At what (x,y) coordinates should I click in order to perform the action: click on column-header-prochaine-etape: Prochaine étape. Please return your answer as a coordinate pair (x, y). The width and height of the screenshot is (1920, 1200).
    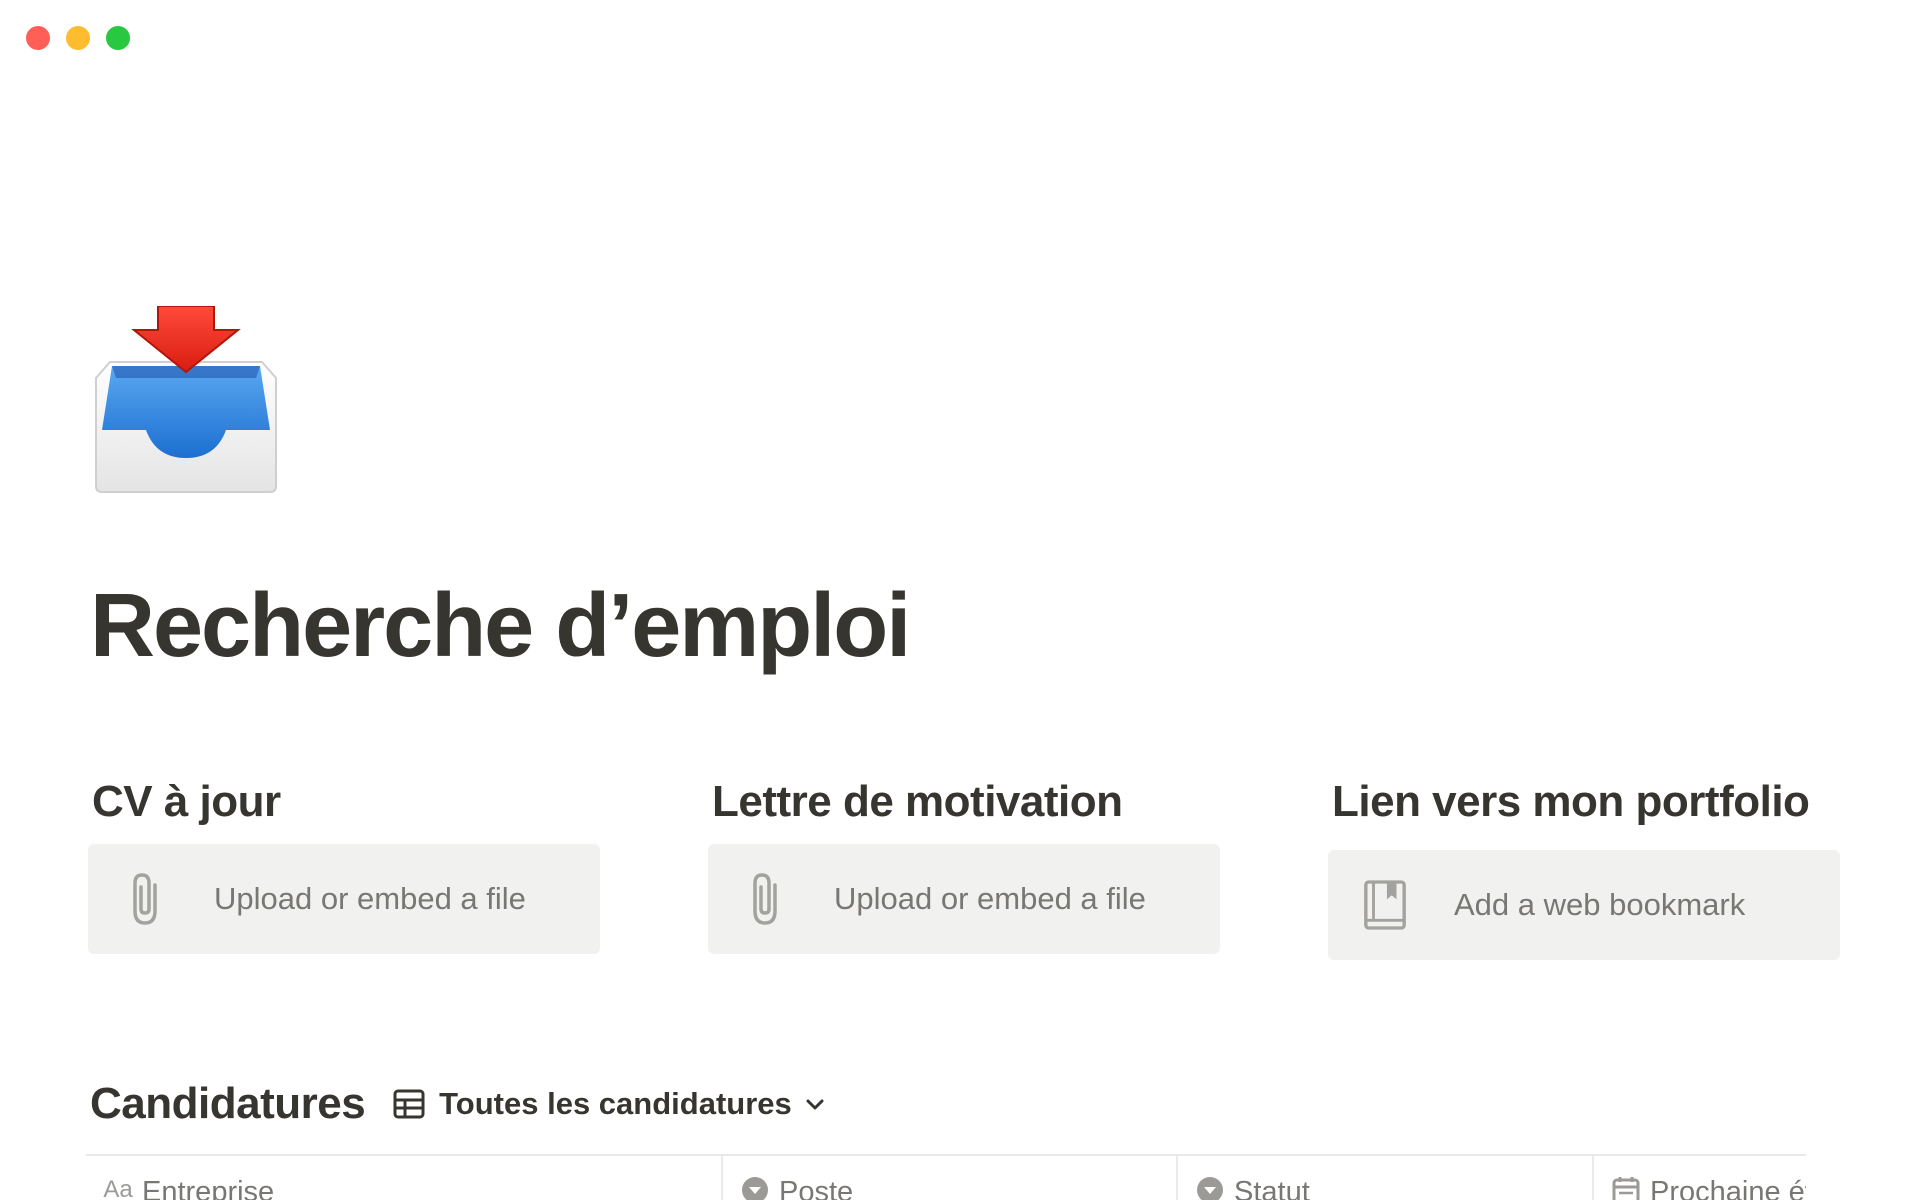
    Looking at the image, I should click on (1700, 1178).